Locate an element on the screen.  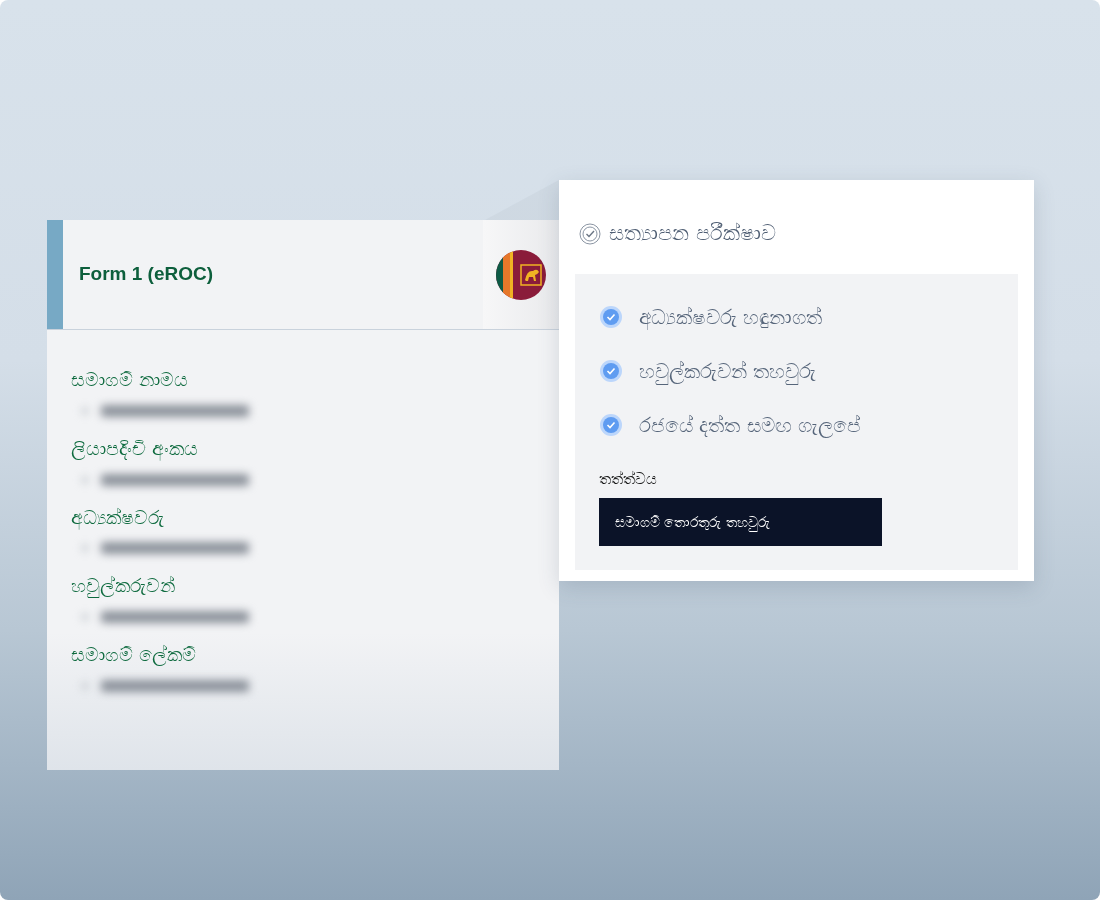
check-label: අධ්‍යක්ෂවරු හඳුනාගත් is located at coordinates (731, 317).